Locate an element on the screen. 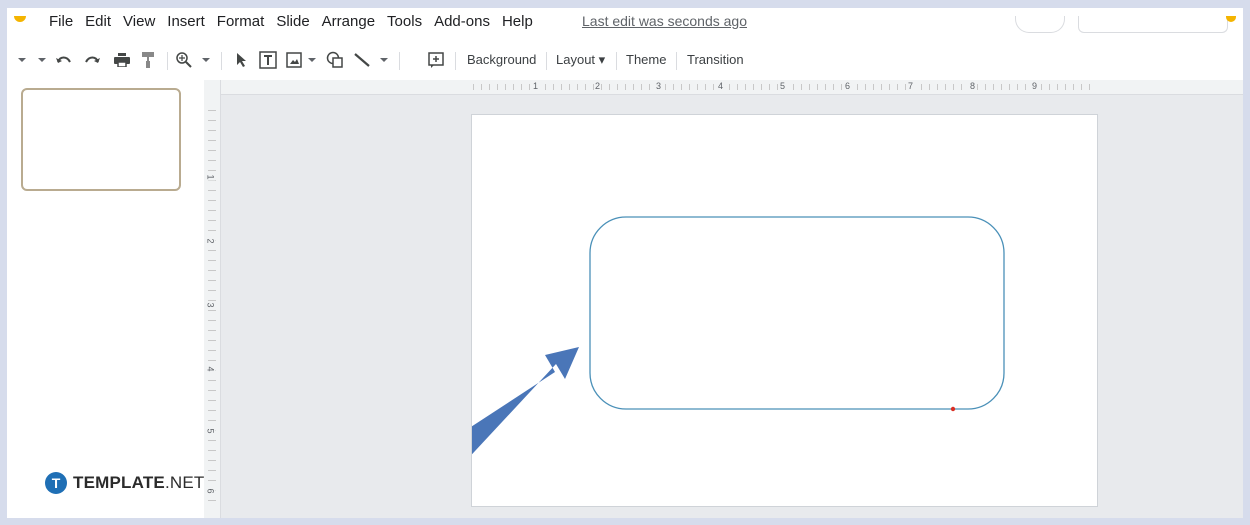  menu-format: Format is located at coordinates (241, 21).